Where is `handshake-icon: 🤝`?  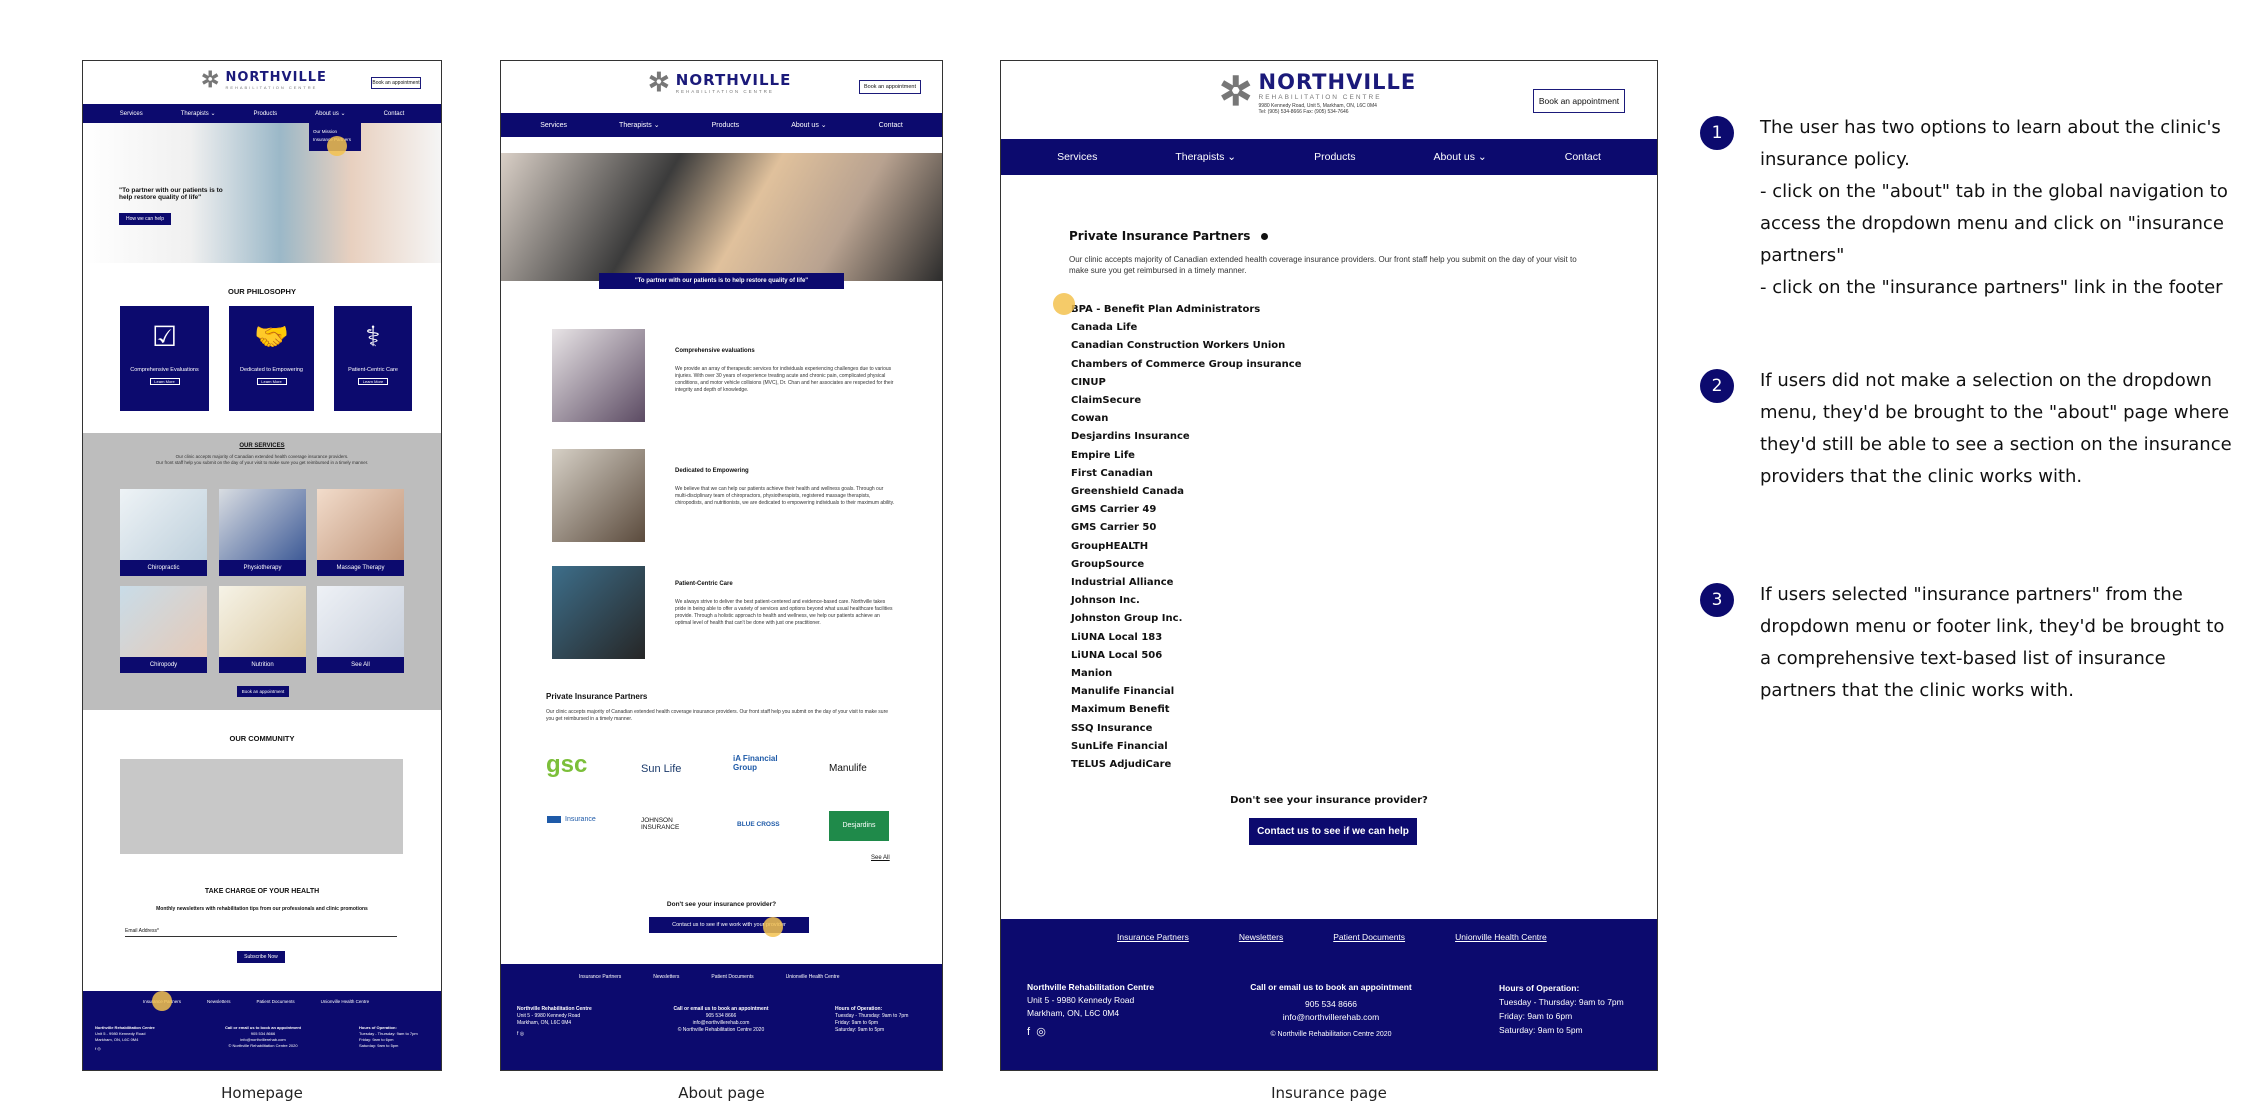
handshake-icon: 🤝 is located at coordinates (271, 336).